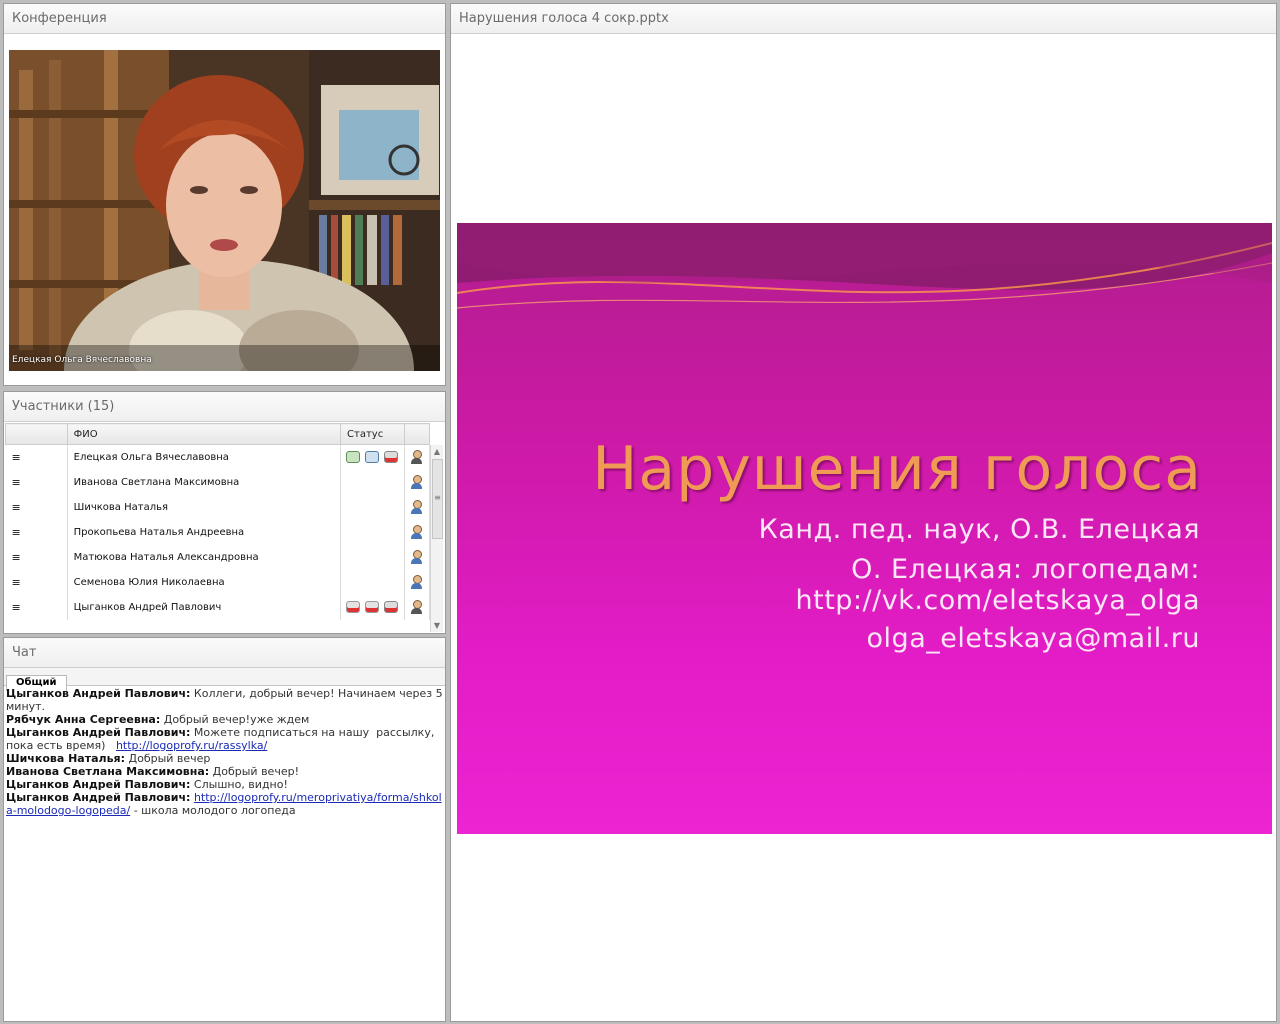 This screenshot has height=1024, width=1280. What do you see at coordinates (36, 434) in the screenshot?
I see `column-grip-header` at bounding box center [36, 434].